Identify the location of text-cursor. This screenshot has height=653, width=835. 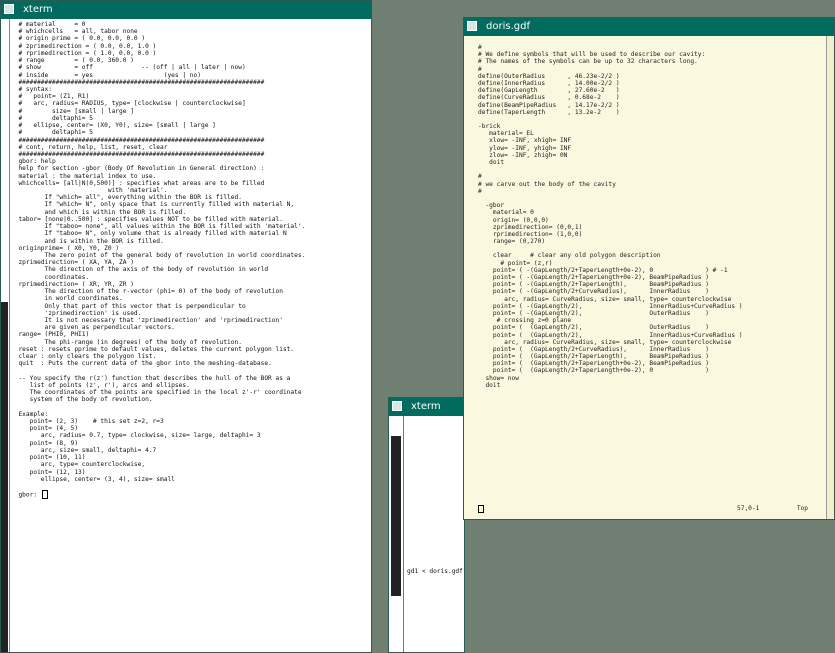
(44, 495).